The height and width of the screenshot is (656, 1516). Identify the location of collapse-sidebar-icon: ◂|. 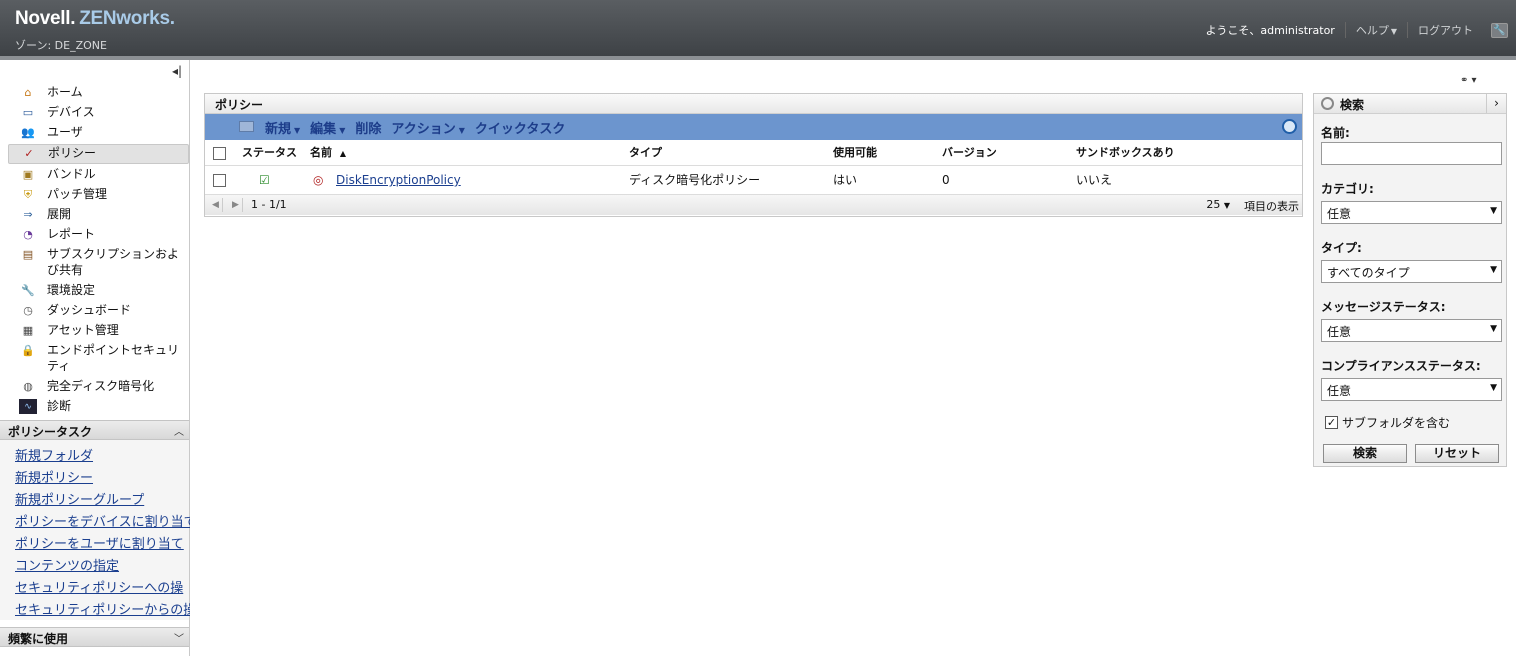
(177, 71).